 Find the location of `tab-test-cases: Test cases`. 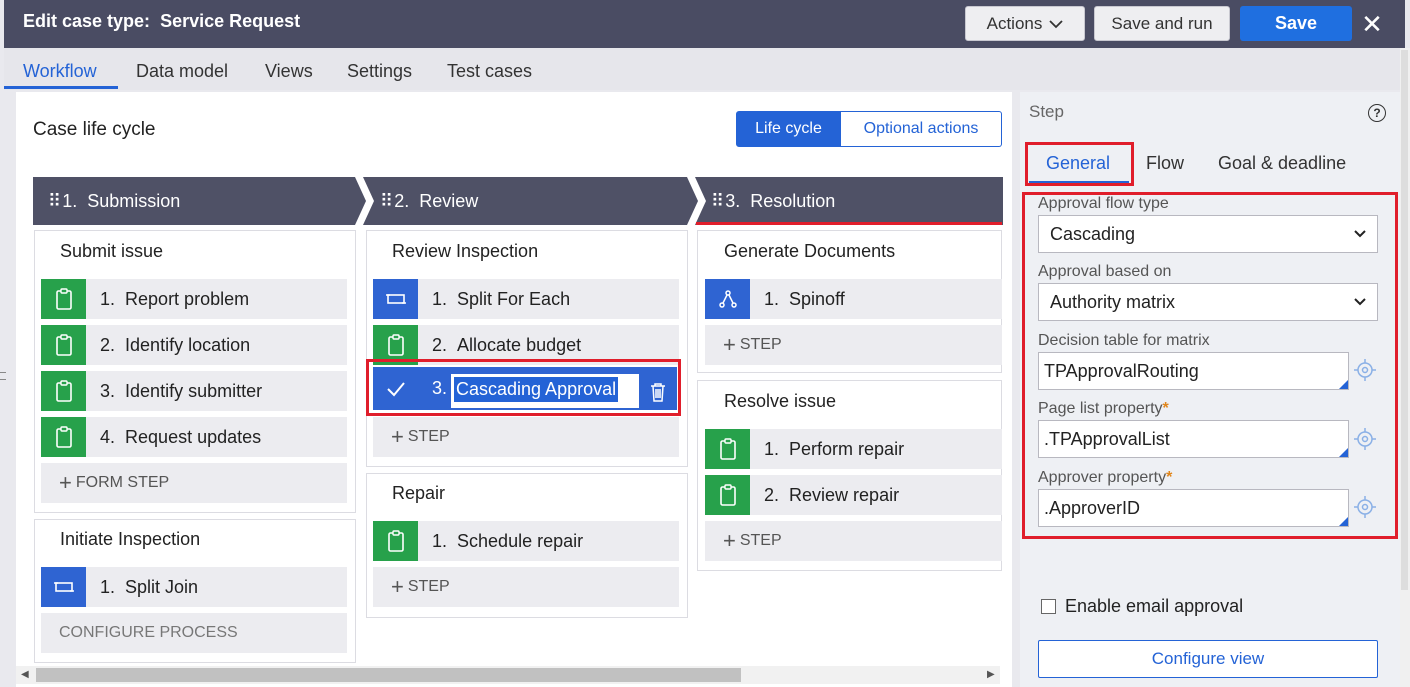

tab-test-cases: Test cases is located at coordinates (489, 71).